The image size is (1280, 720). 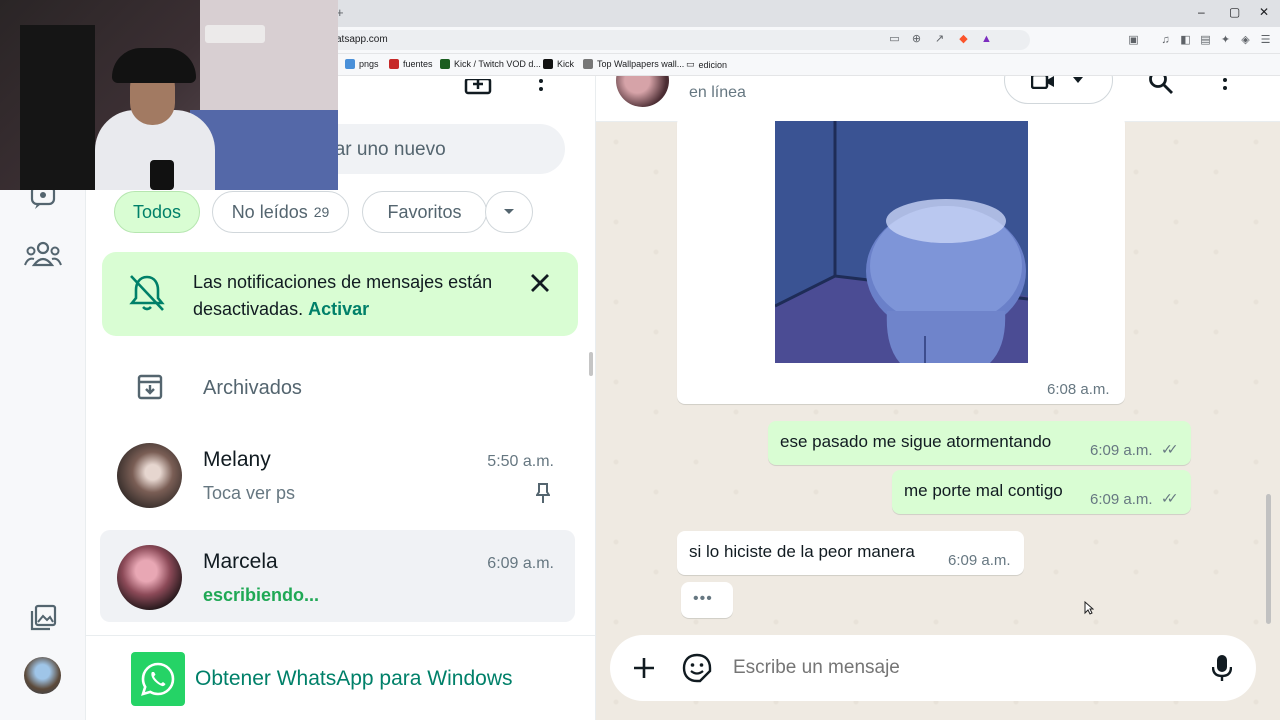 I want to click on get-whatsapp-windows-link: Obtener WhatsApp para Windows, so click(x=321, y=679).